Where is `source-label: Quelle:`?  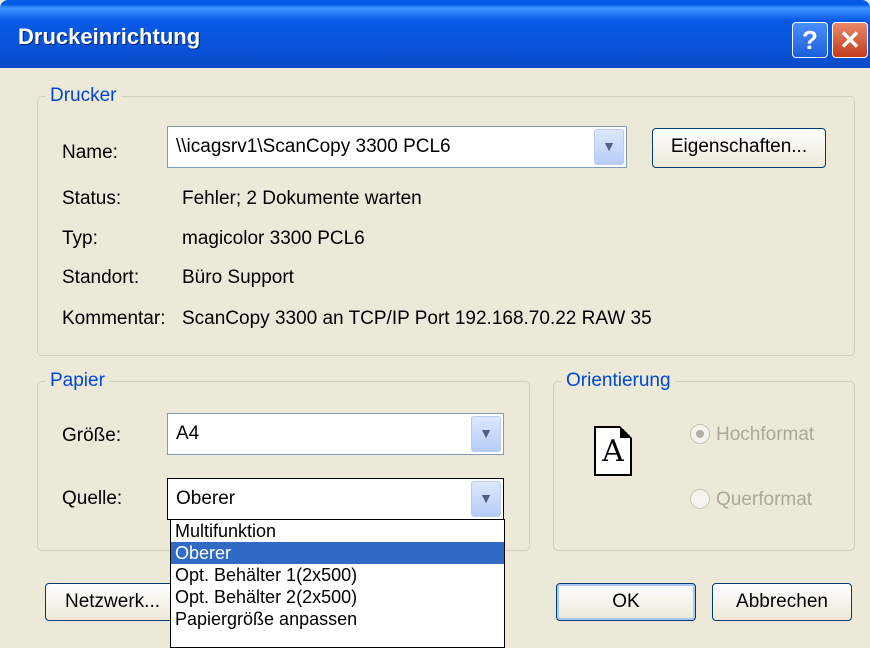 source-label: Quelle: is located at coordinates (92, 498).